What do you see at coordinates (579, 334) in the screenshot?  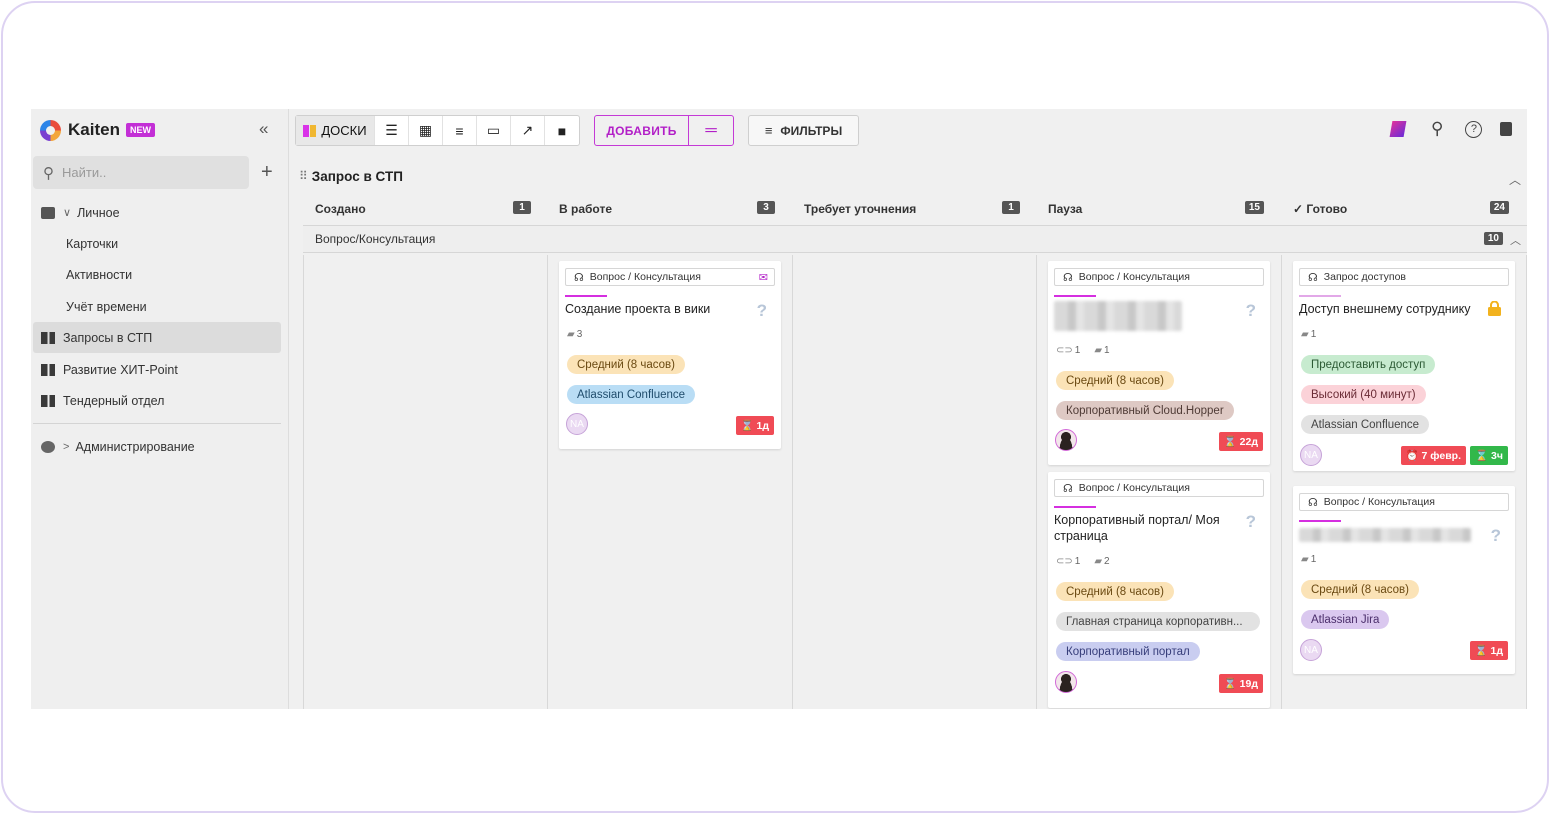 I see `comment-count: 3` at bounding box center [579, 334].